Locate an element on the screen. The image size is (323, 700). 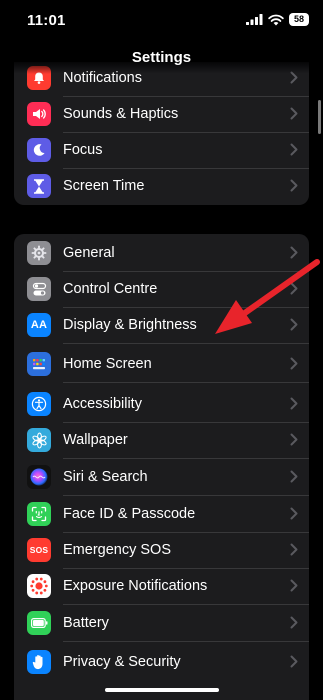
status-time: 11:01 is located at coordinates (46, 20).